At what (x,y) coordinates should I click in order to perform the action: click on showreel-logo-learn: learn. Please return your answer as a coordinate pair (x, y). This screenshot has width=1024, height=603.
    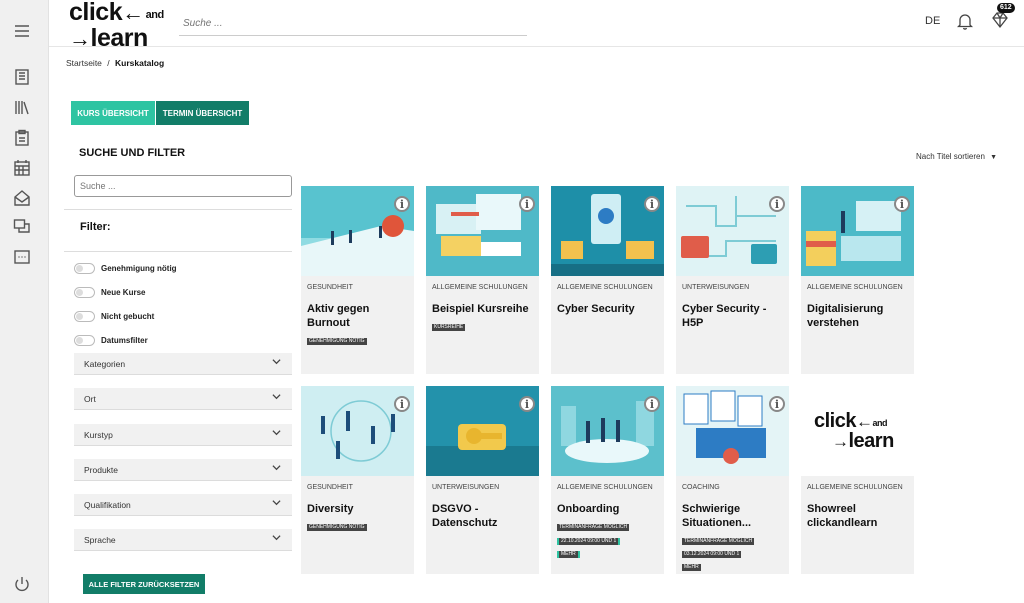
    Looking at the image, I should click on (871, 441).